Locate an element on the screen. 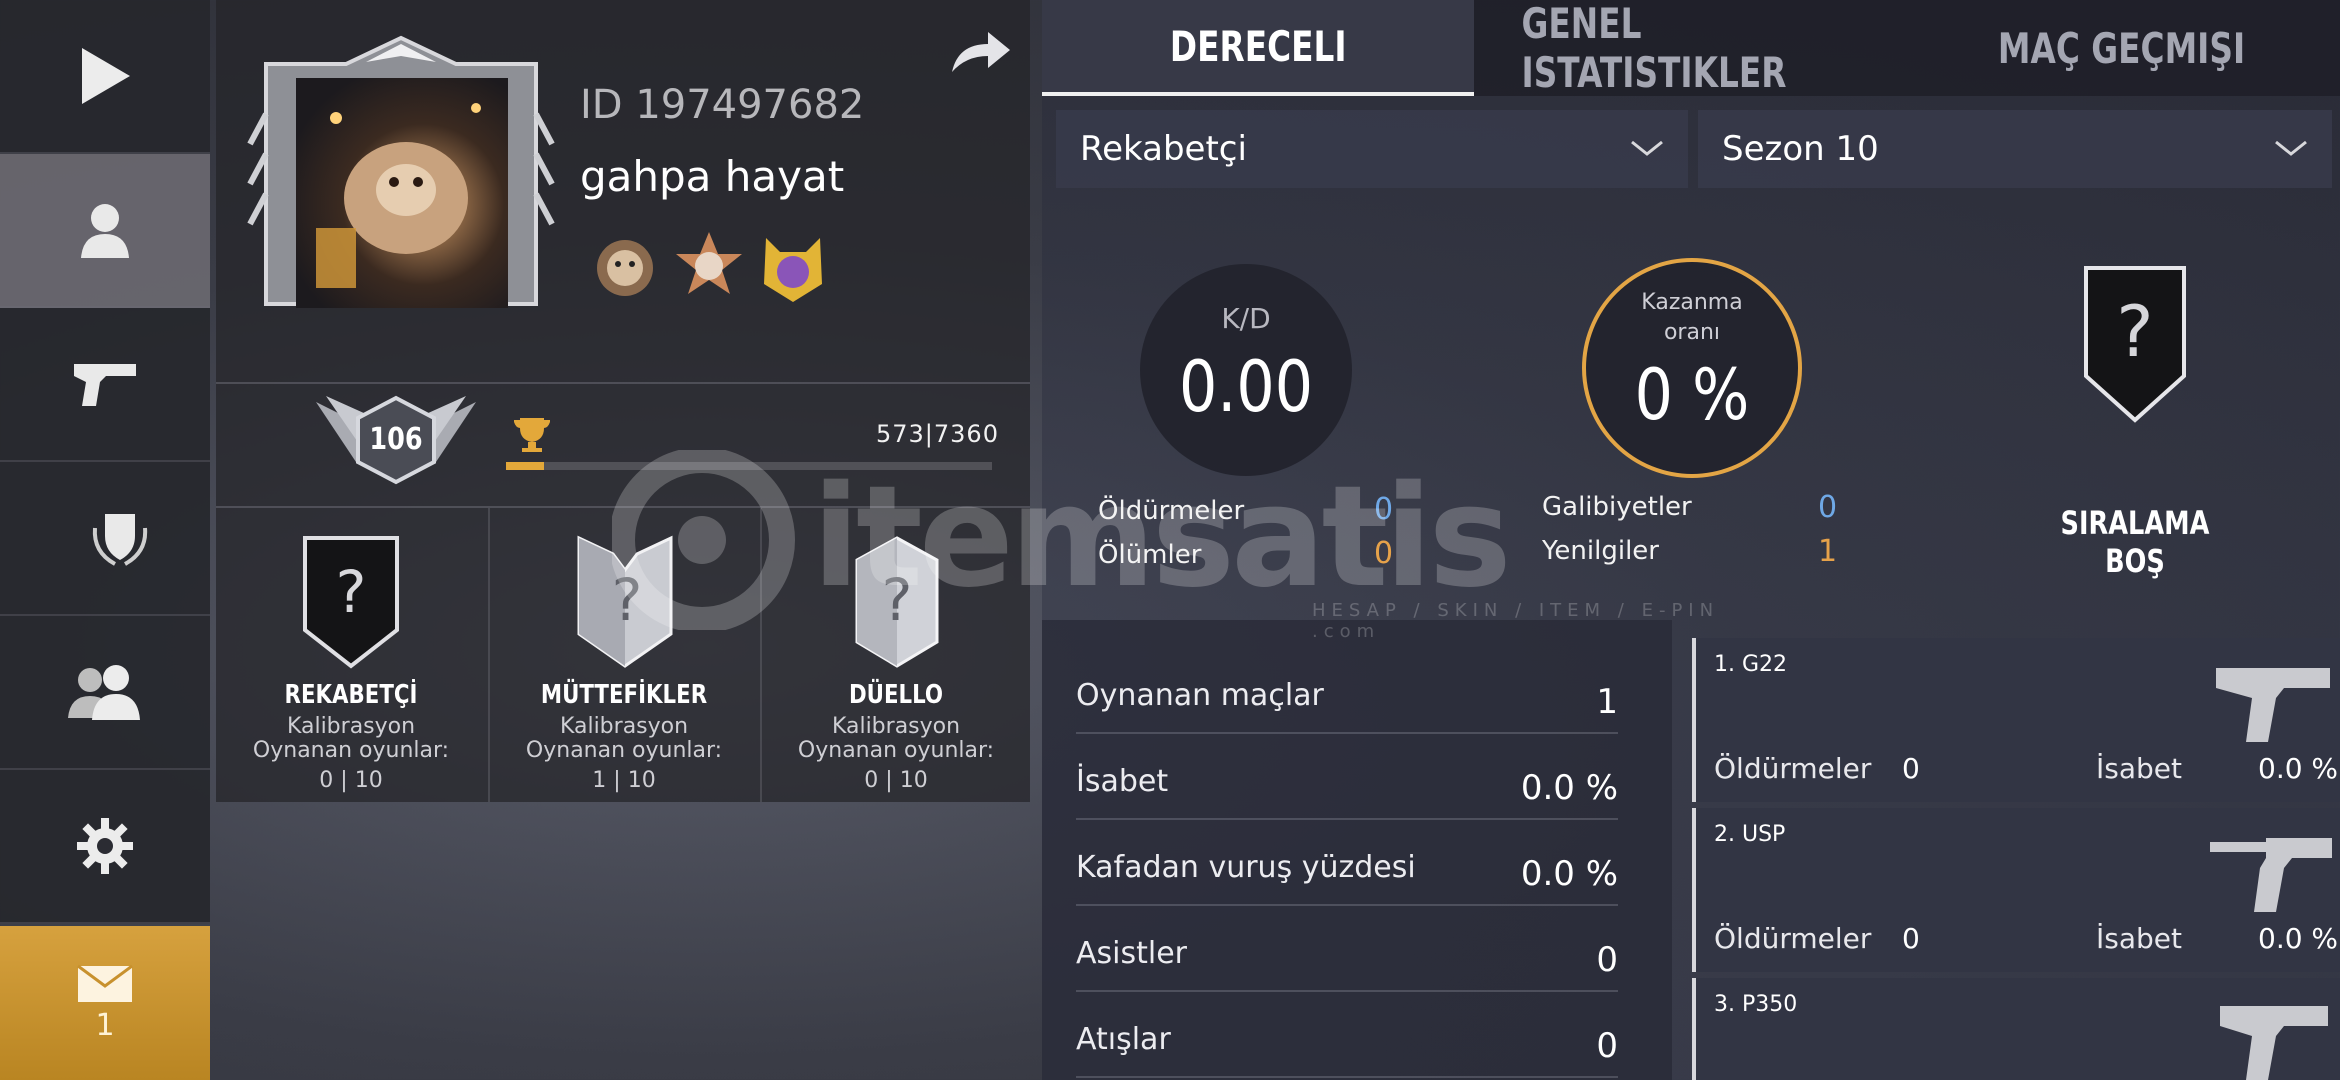 The width and height of the screenshot is (2340, 1080). sidebar-item-mail: 1 is located at coordinates (105, 1003).